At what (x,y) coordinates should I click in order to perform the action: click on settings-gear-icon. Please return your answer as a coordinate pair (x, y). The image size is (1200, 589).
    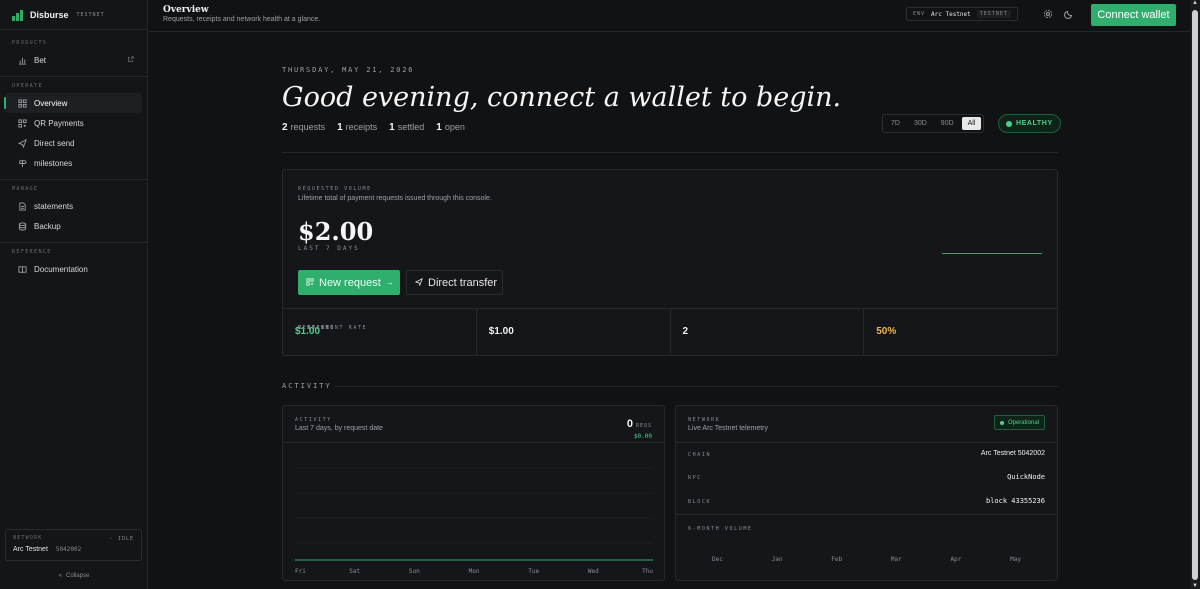
    Looking at the image, I should click on (1048, 14).